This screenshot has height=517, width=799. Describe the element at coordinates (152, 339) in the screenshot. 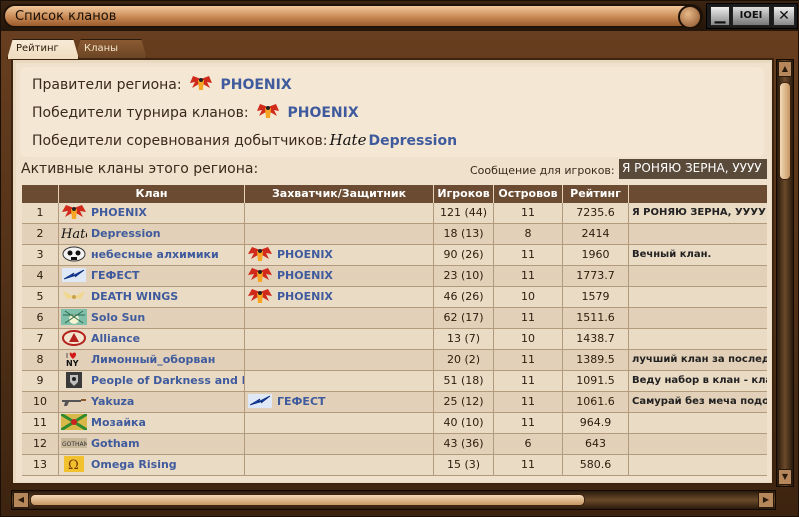

I see `clan-cell: Alliance` at that location.